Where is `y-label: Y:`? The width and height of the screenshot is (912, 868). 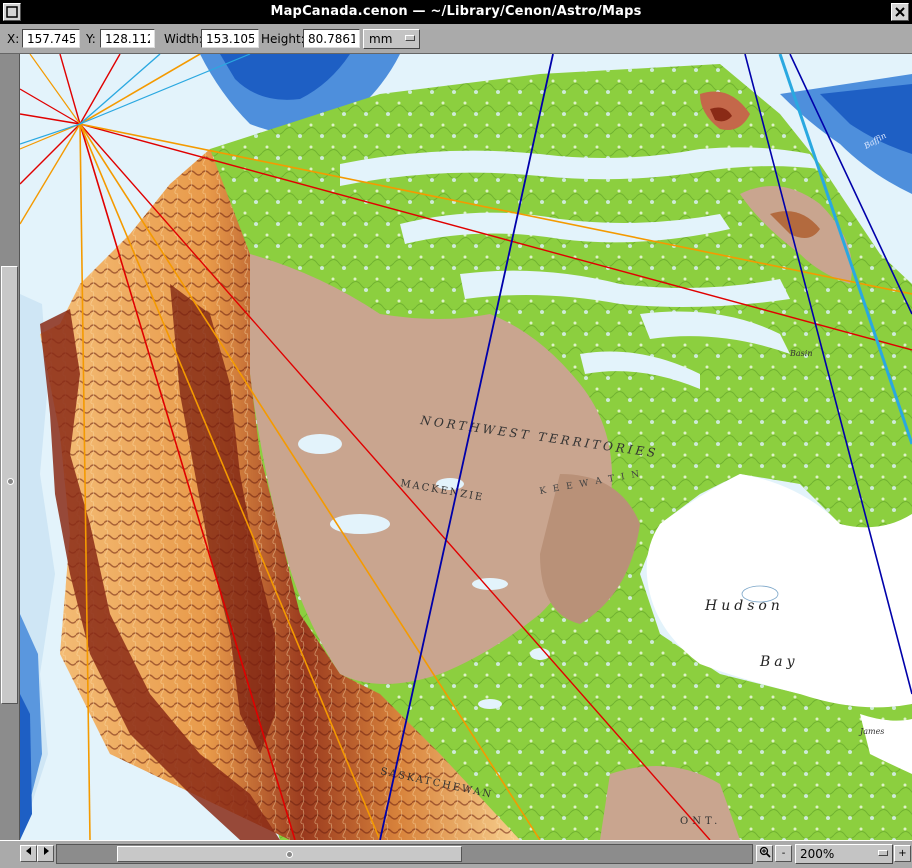
y-label: Y: is located at coordinates (91, 39).